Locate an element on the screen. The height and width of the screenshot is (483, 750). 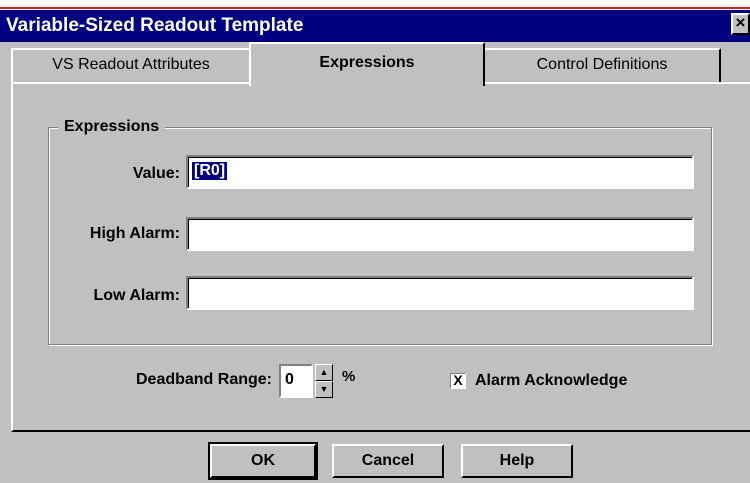
high-alarm-label: High Alarm: is located at coordinates (134, 233).